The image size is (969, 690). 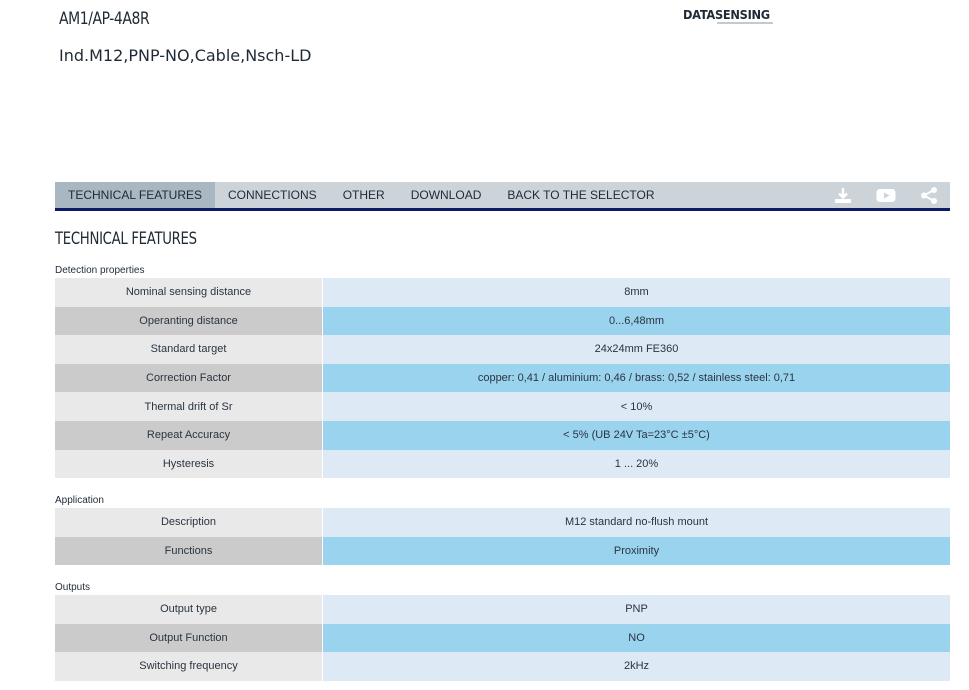 What do you see at coordinates (189, 292) in the screenshot?
I see `spec-label: Nominal sensing distance` at bounding box center [189, 292].